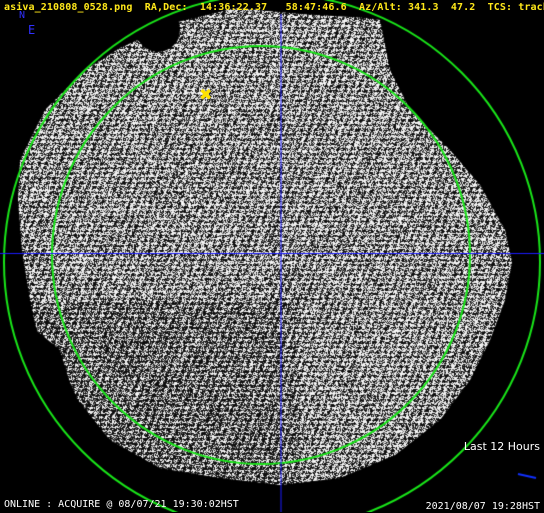  What do you see at coordinates (316, 7) in the screenshot?
I see `dec-value: 58:47:46.6` at bounding box center [316, 7].